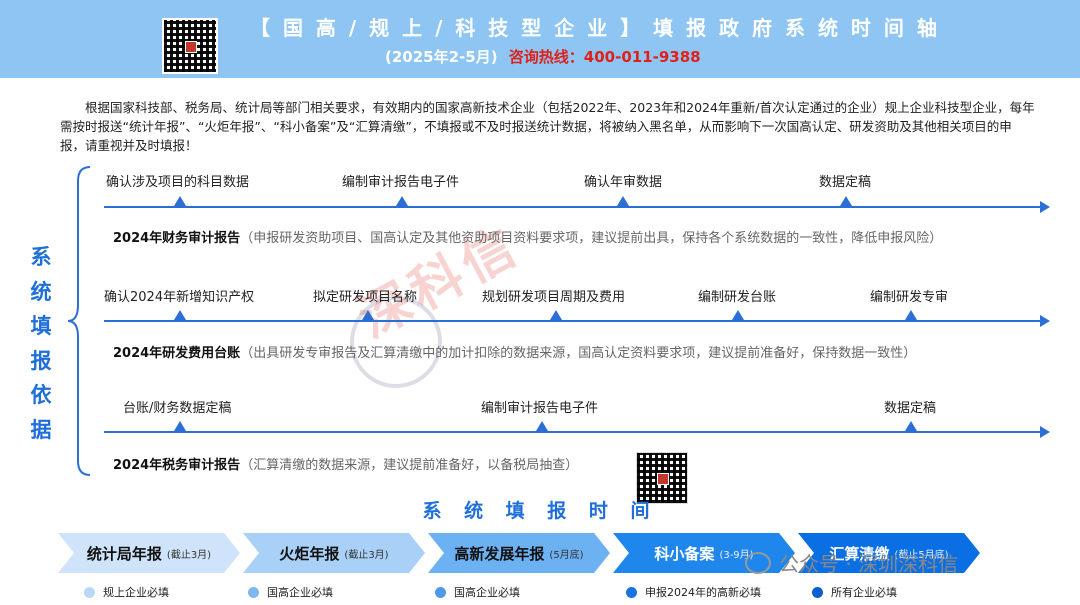  Describe the element at coordinates (703, 592) in the screenshot. I see `legend-label: 申报2024年的高新必填` at that location.